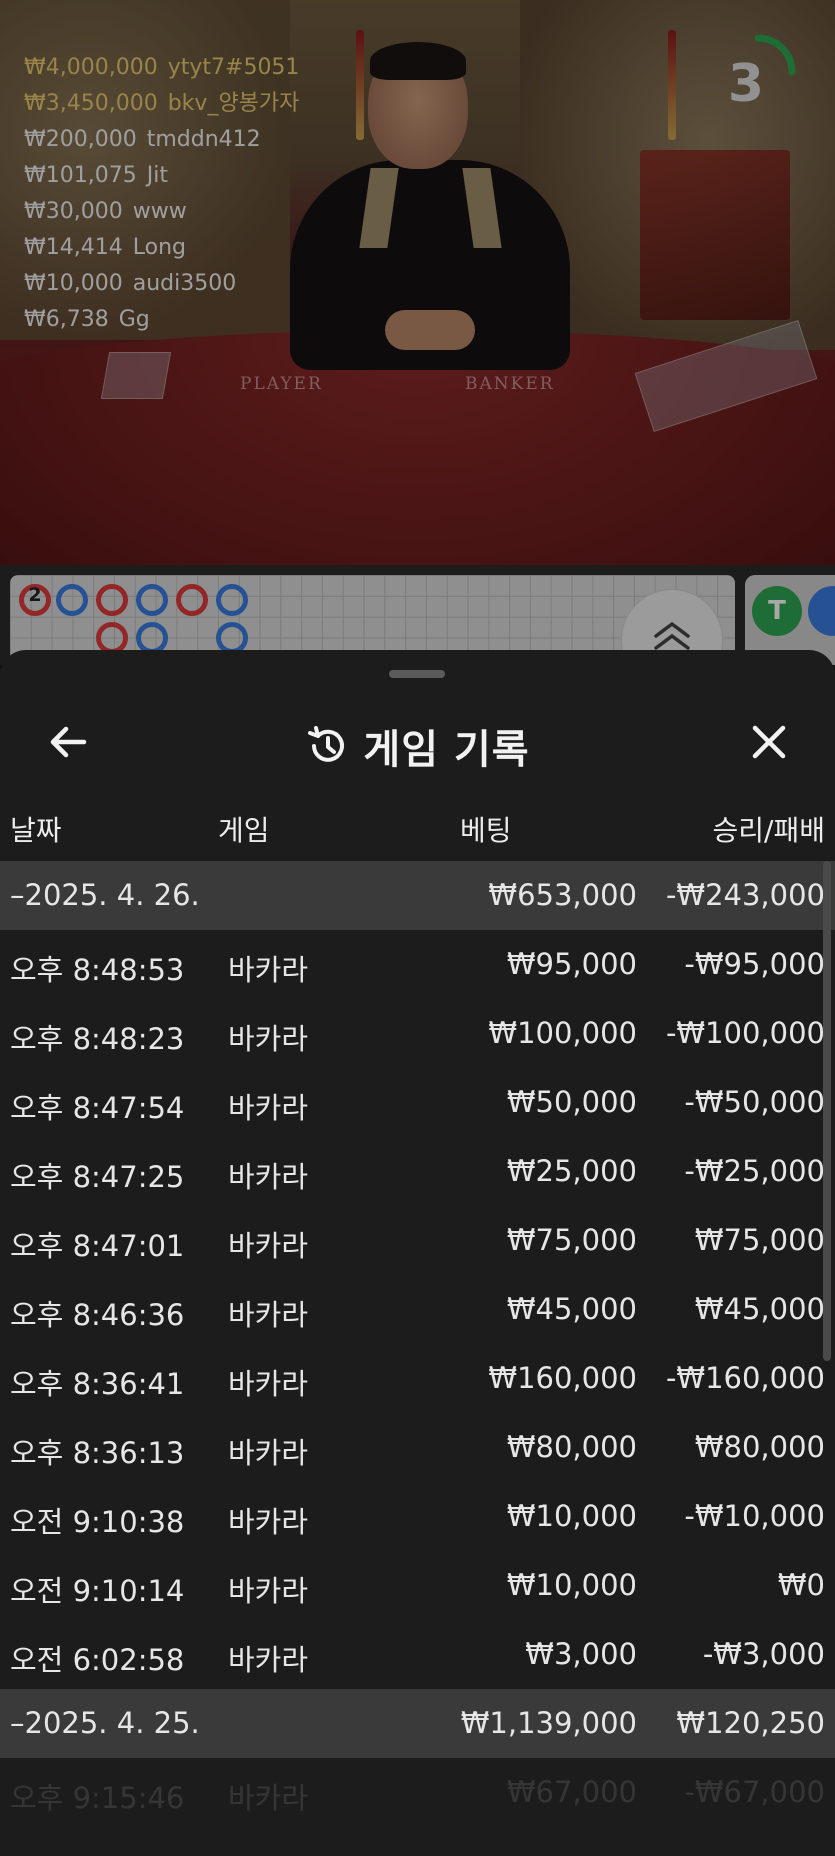 The height and width of the screenshot is (1856, 835). I want to click on group-date: –2025. 4. 25., so click(105, 1723).